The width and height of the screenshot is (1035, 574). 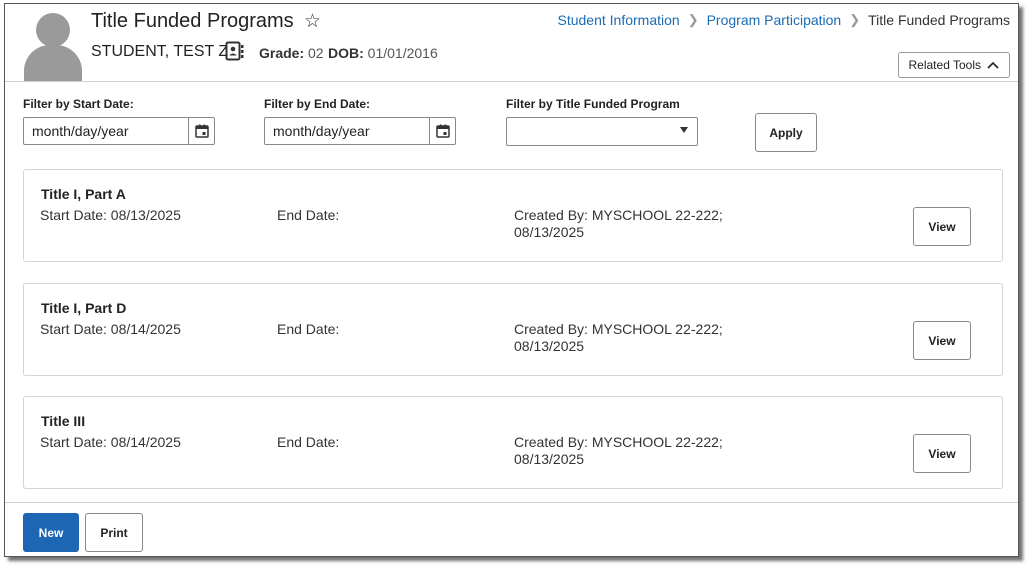 I want to click on program-title: Title III, so click(x=63, y=421).